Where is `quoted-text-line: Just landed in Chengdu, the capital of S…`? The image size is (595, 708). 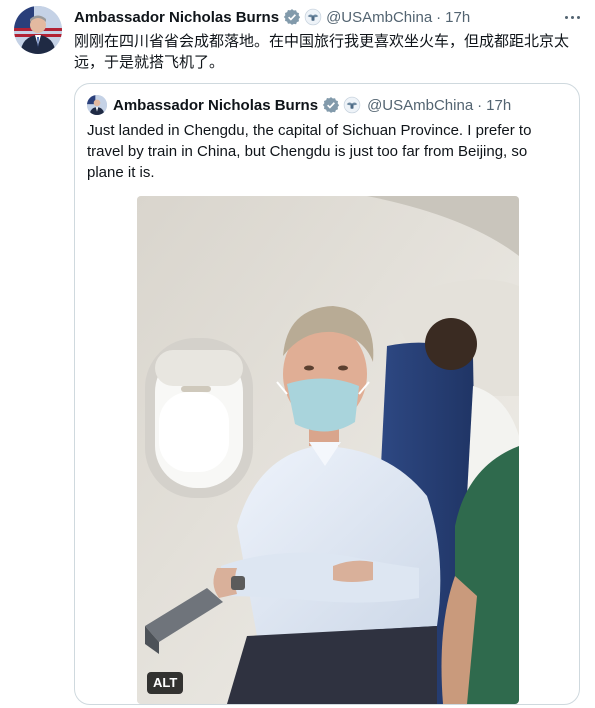 quoted-text-line: Just landed in Chengdu, the capital of S… is located at coordinates (309, 130).